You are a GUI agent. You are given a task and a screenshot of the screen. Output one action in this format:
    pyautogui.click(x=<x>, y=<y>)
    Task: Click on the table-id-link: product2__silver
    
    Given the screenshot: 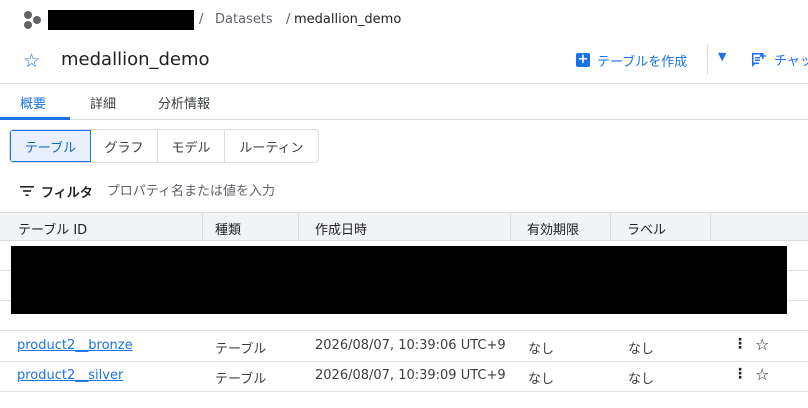 What is the action you would take?
    pyautogui.click(x=70, y=375)
    